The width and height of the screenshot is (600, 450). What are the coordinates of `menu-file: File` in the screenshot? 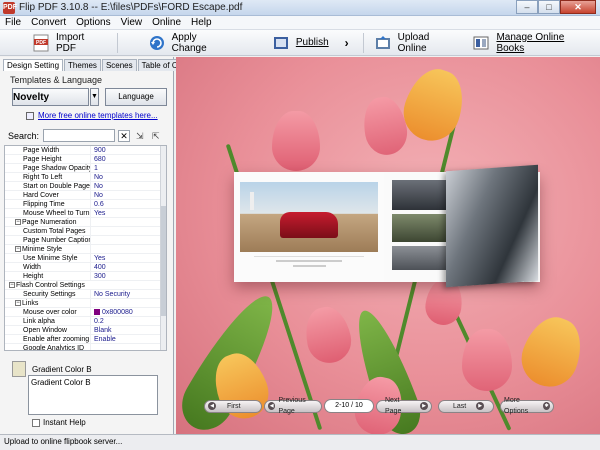 It's located at (13, 22).